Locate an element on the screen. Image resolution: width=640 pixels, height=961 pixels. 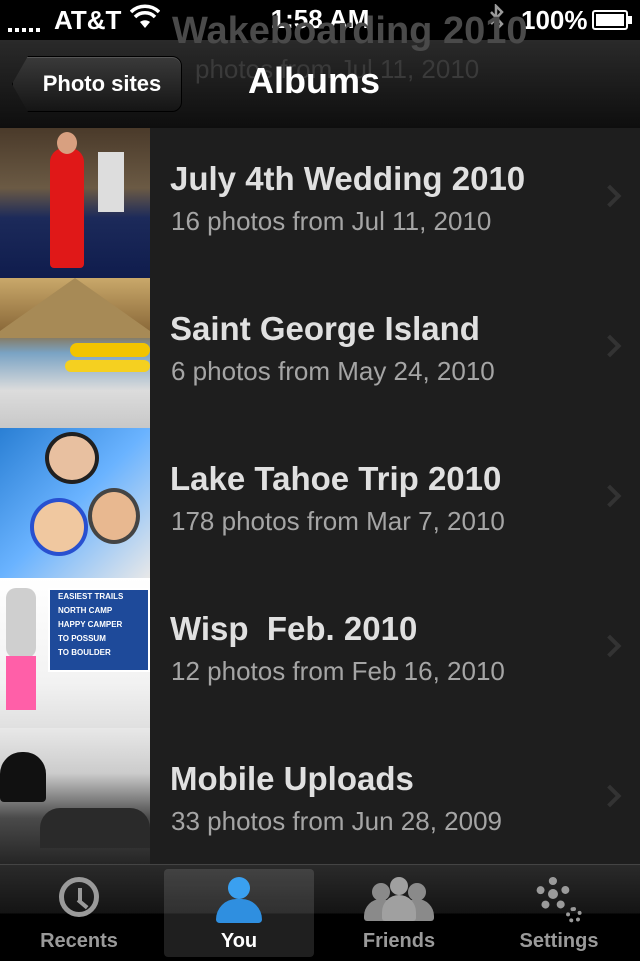
clock-icon is located at coordinates (79, 897).